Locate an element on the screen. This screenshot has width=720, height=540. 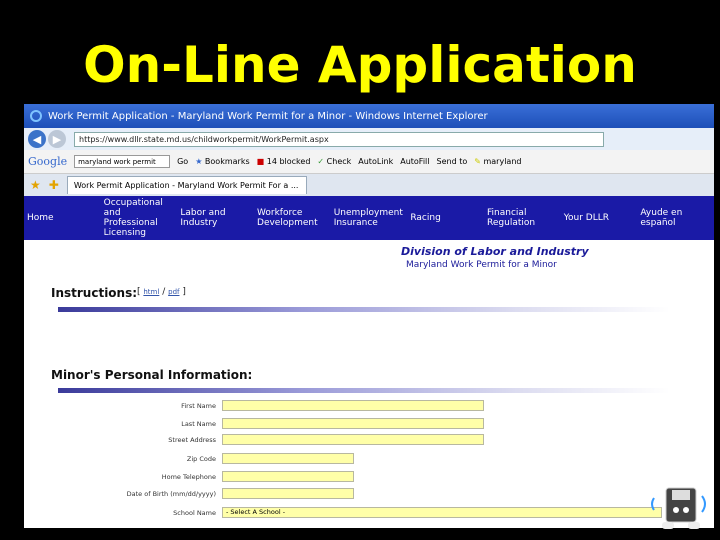
nav-unemployment-insurance: Unemployment Insurance is located at coordinates (369, 218).